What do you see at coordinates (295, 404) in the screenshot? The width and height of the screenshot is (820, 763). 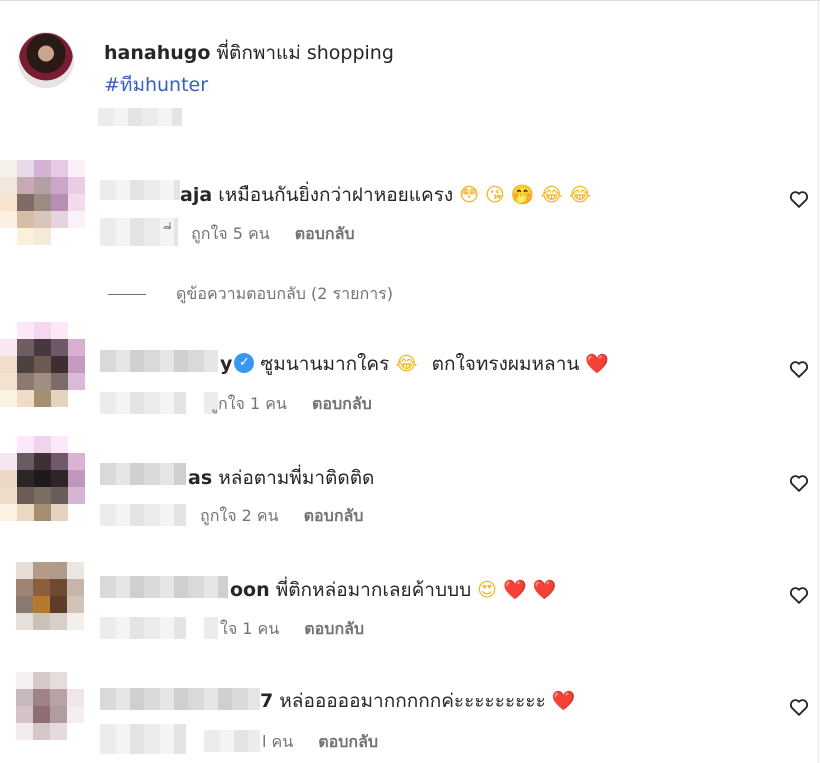 I see `comment-meta: ูกใจ 1 คน ตอบกลับ` at bounding box center [295, 404].